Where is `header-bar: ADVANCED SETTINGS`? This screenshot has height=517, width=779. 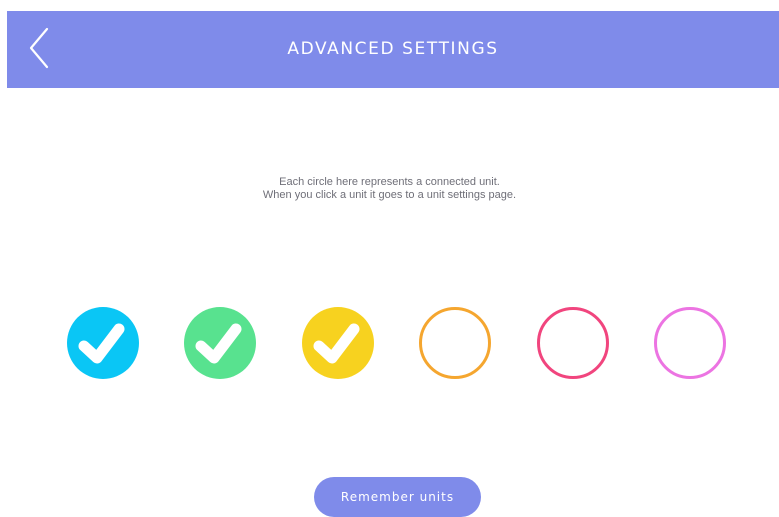
header-bar: ADVANCED SETTINGS is located at coordinates (393, 49).